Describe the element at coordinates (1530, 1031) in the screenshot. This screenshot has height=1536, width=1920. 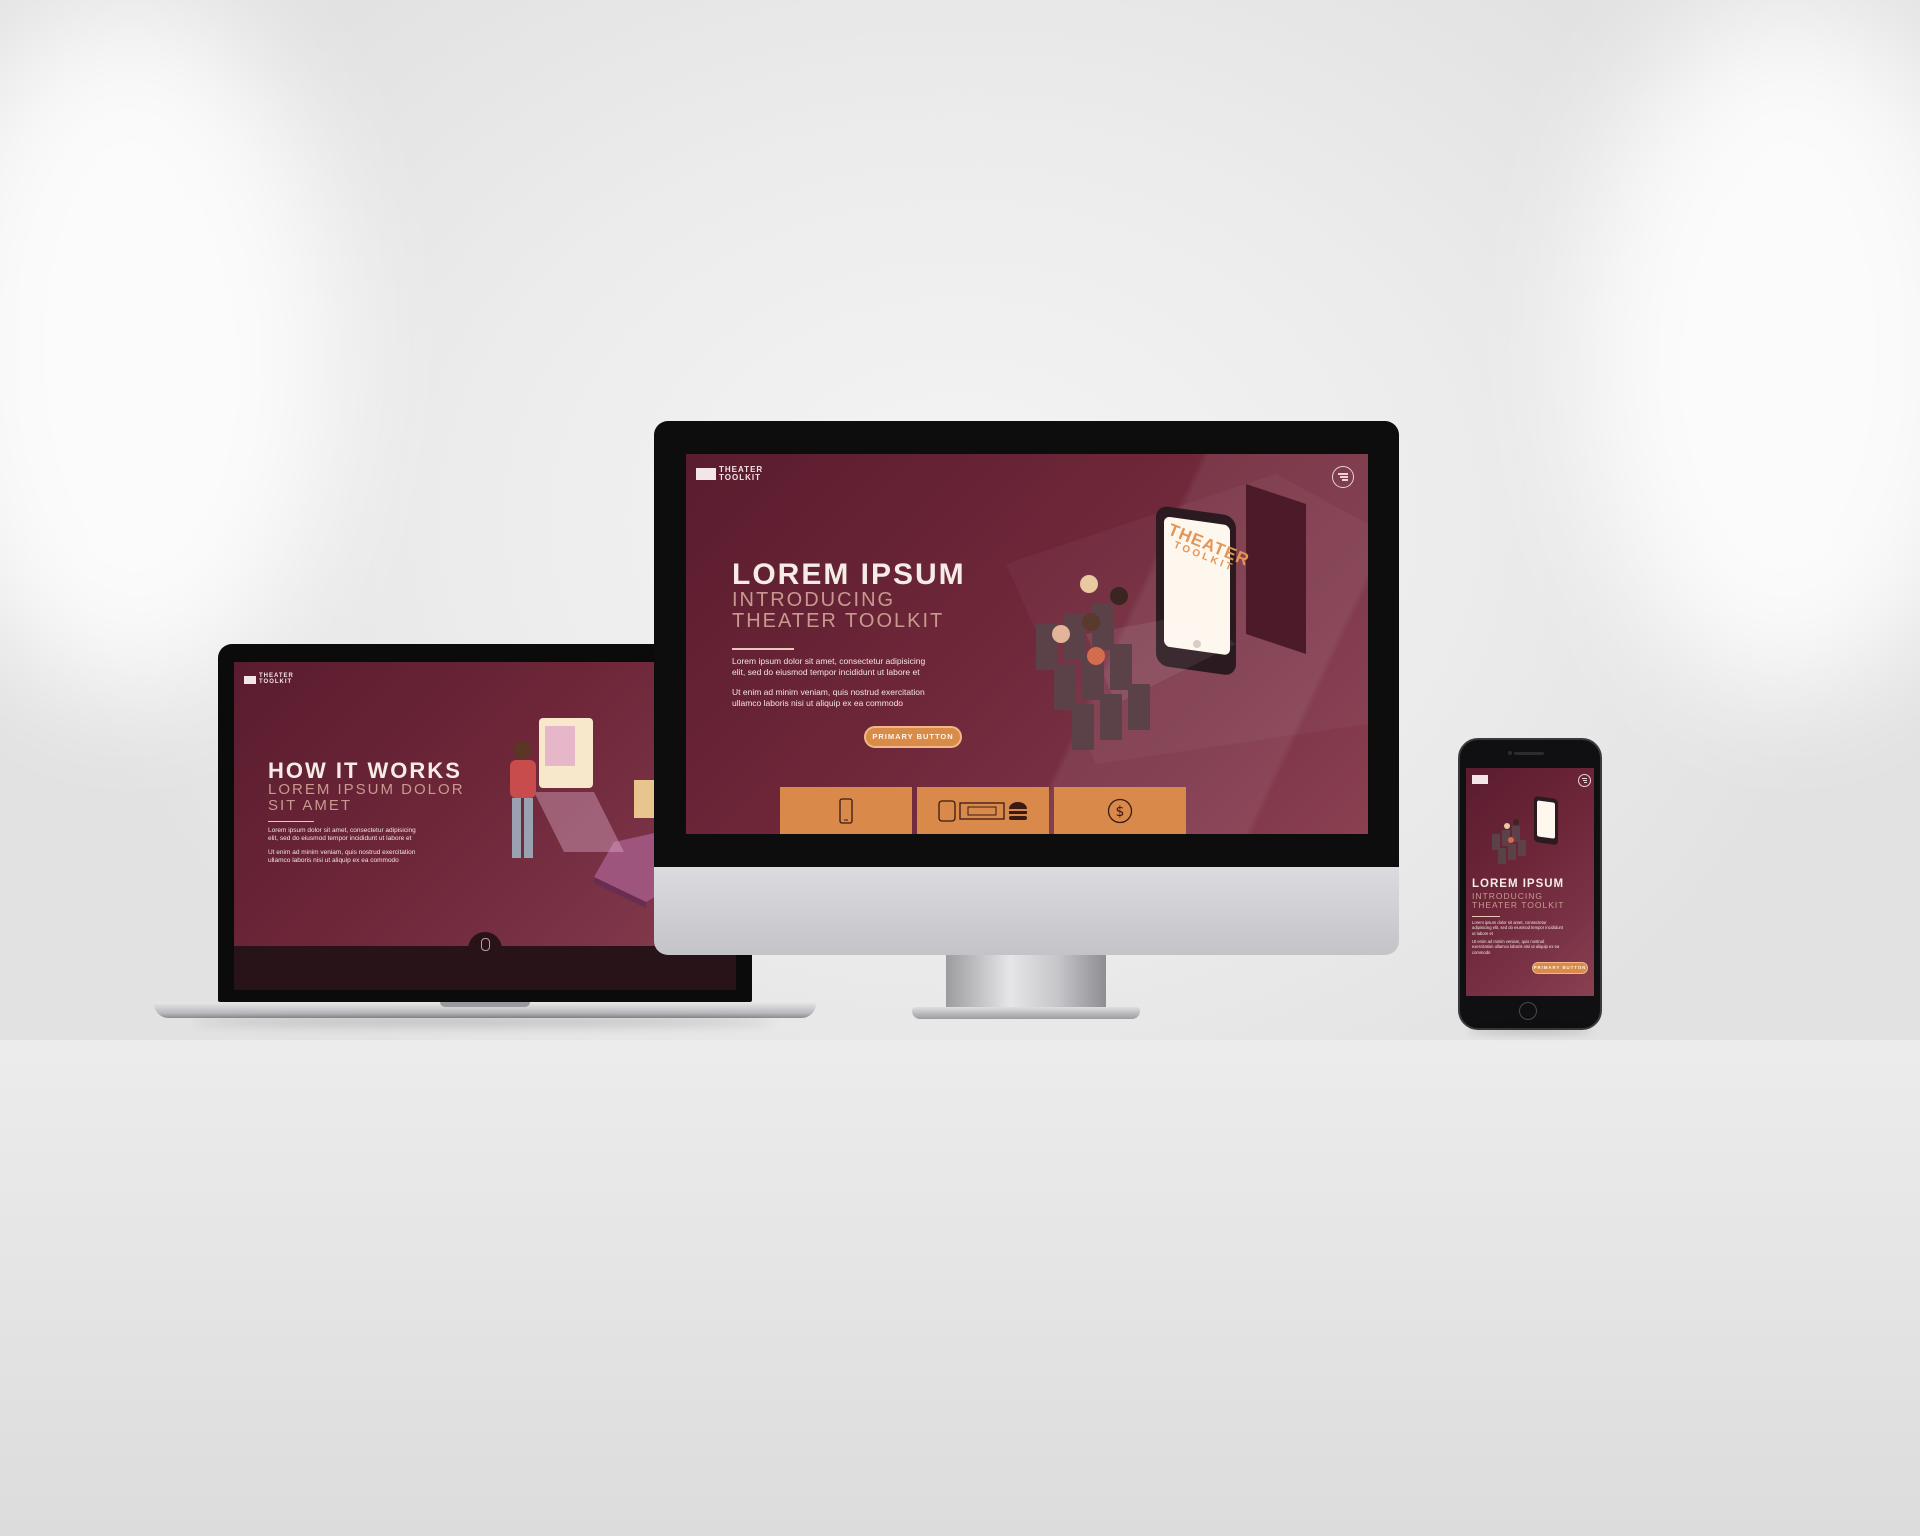
I see `phone-shadow` at that location.